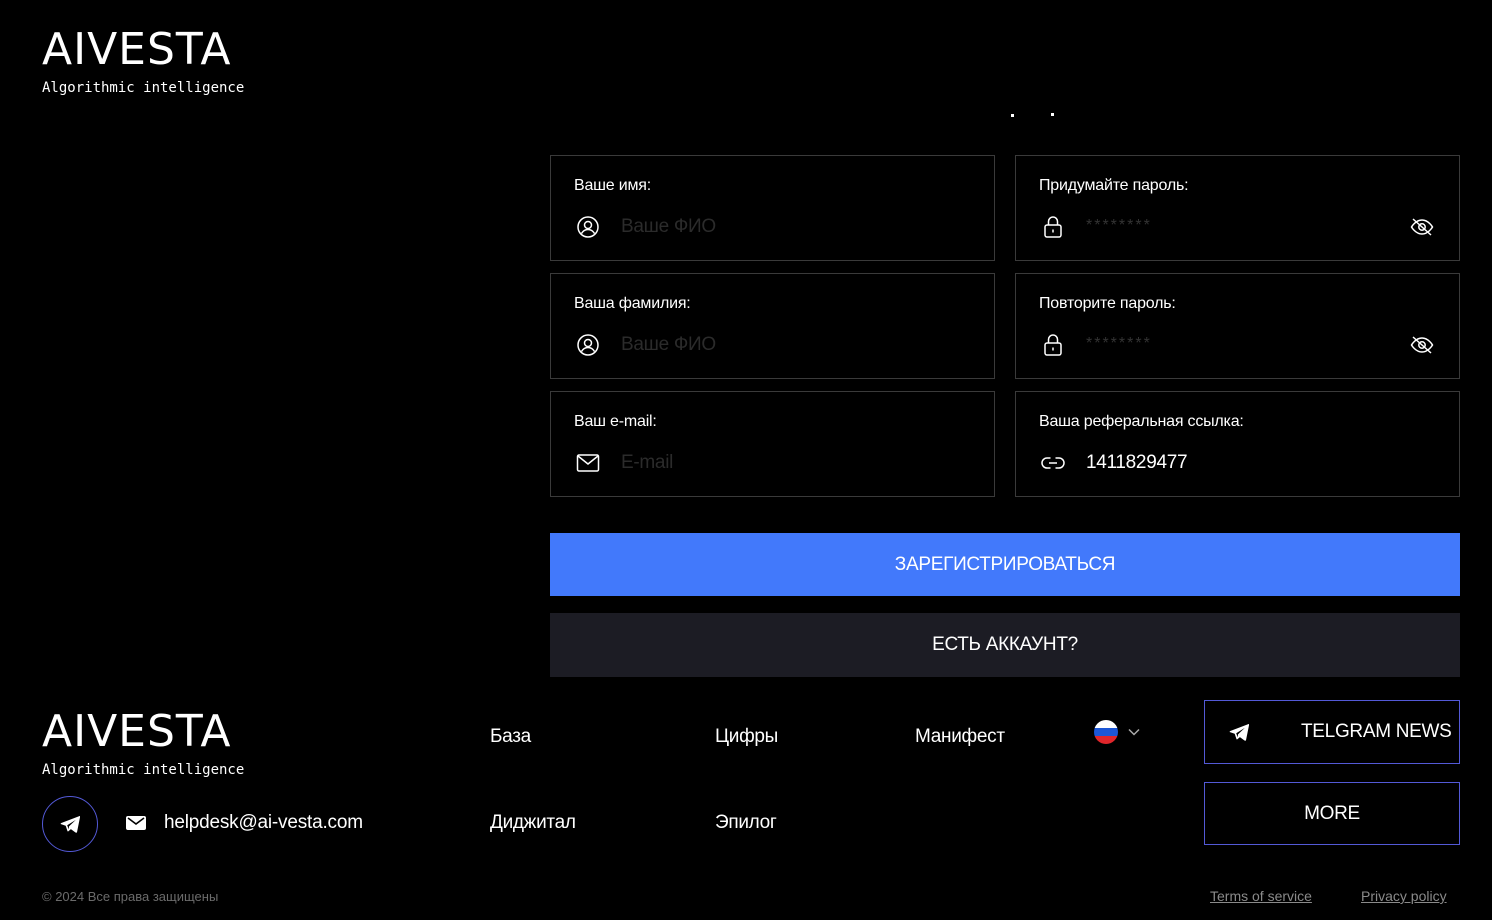 The width and height of the screenshot is (1492, 920). Describe the element at coordinates (130, 896) in the screenshot. I see `copyright-text: © 2024 Все права защищены` at that location.